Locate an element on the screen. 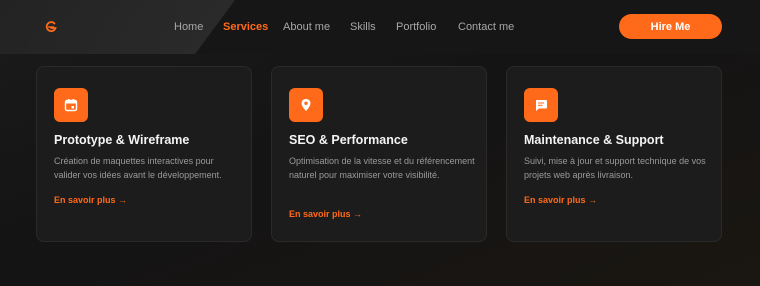 This screenshot has height=286, width=760. nav-contact: Contact me is located at coordinates (486, 27).